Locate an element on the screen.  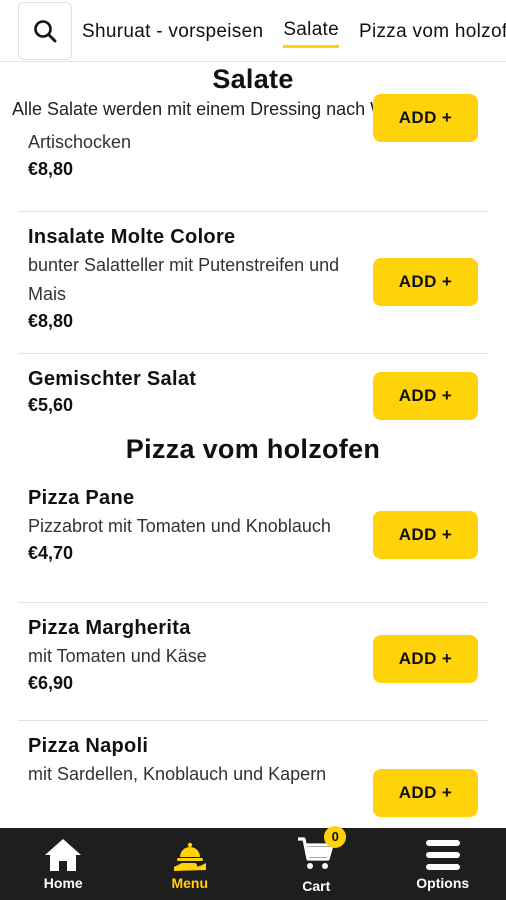
search-button is located at coordinates (45, 30).